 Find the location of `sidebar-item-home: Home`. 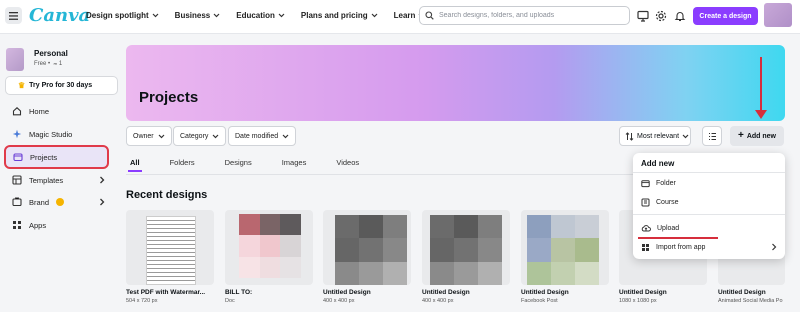

sidebar-item-home: Home is located at coordinates (59, 111).